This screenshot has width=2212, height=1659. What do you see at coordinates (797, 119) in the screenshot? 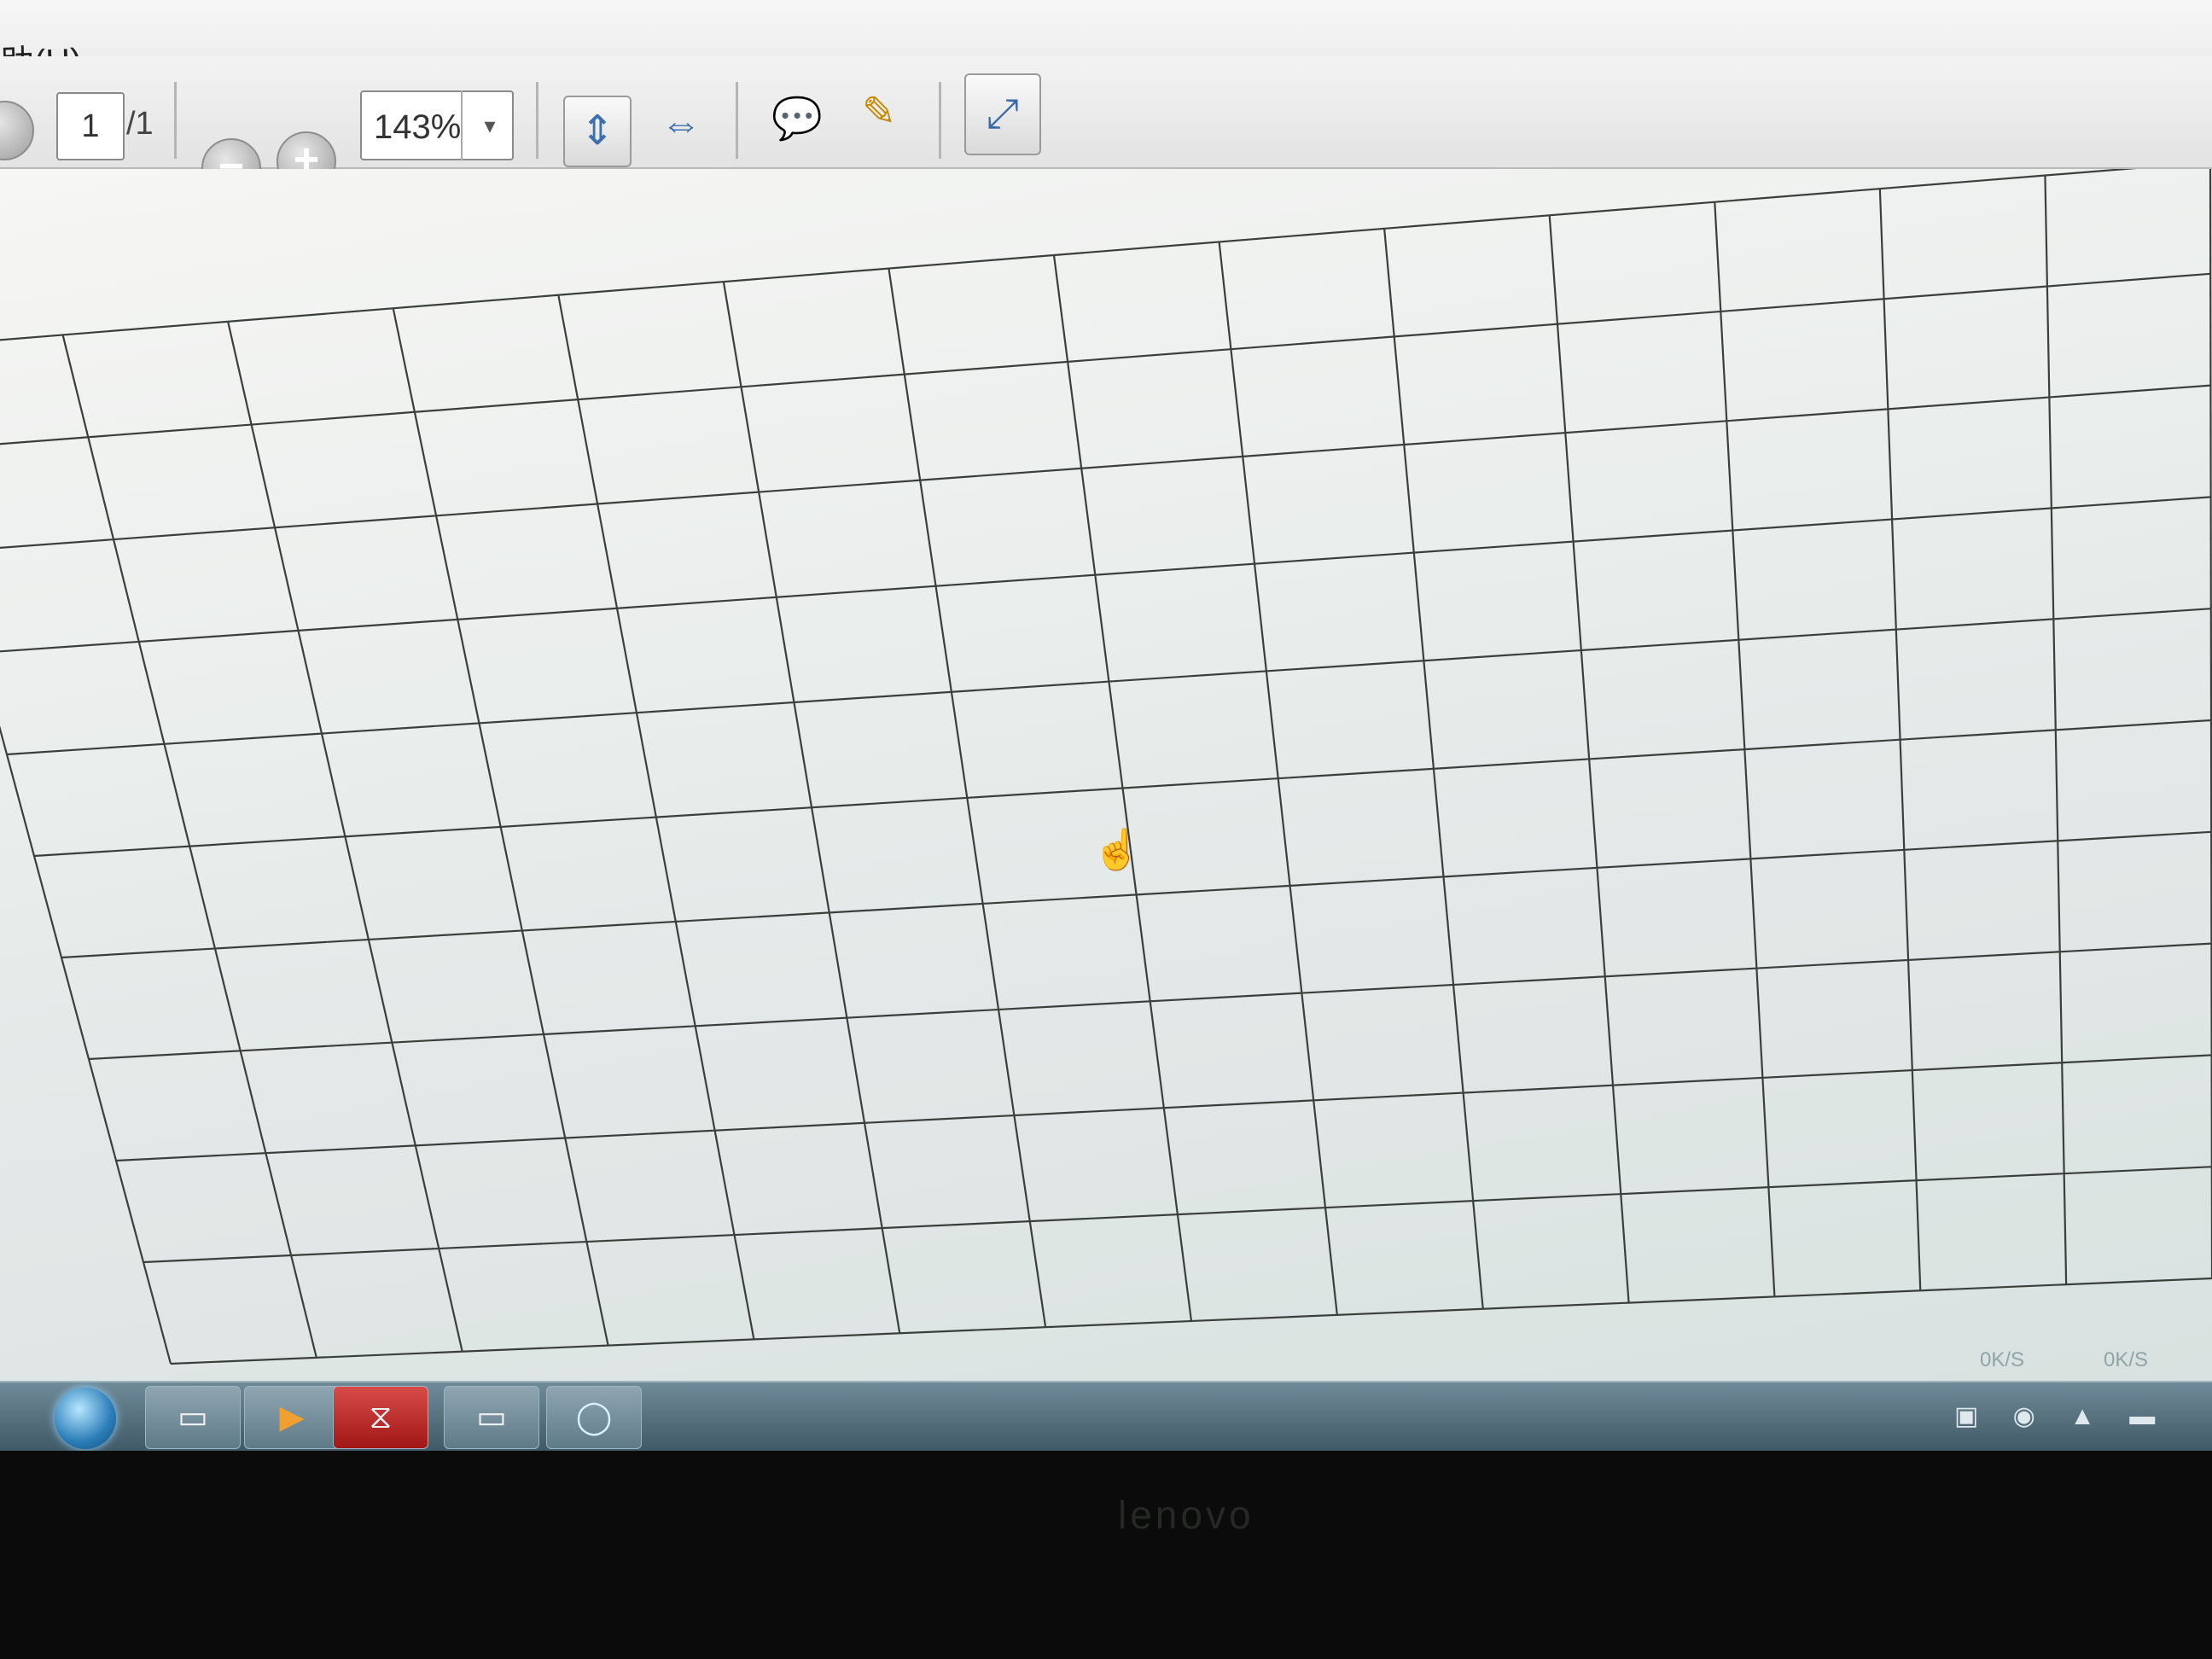
I see `comment-icon: 💬` at bounding box center [797, 119].